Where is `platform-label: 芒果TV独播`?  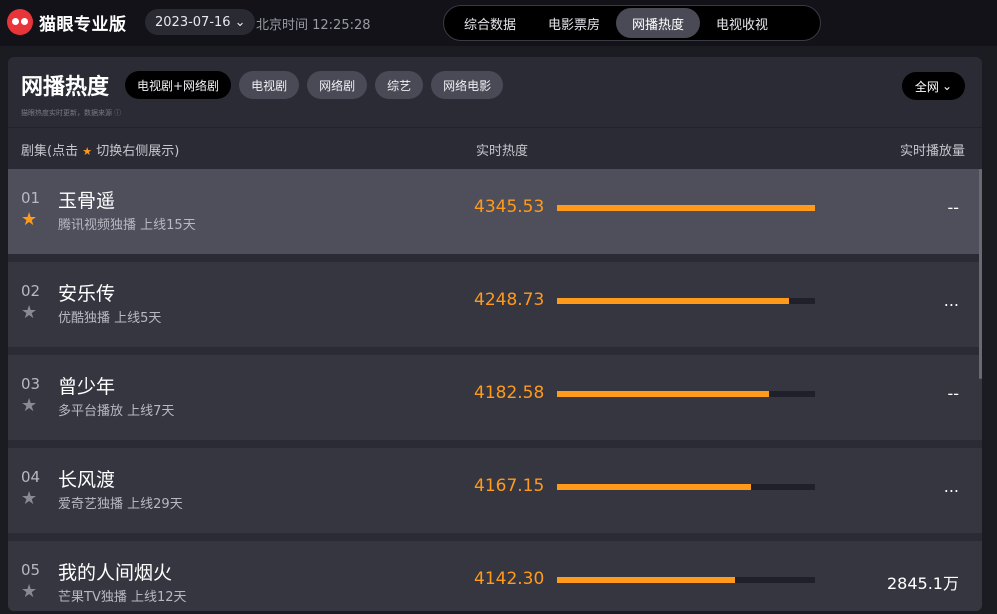 platform-label: 芒果TV独播 is located at coordinates (92, 597).